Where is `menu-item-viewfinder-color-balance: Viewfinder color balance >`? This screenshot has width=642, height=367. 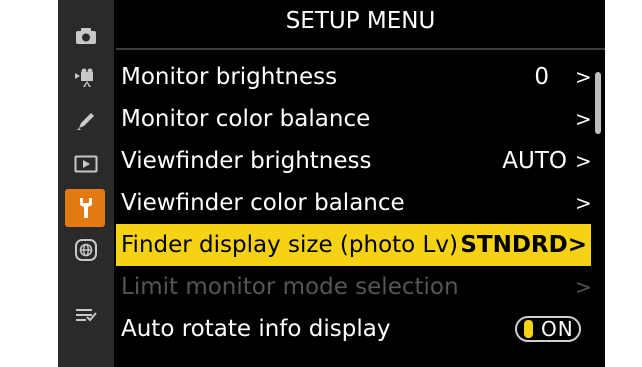 menu-item-viewfinder-color-balance: Viewfinder color balance > is located at coordinates (354, 203).